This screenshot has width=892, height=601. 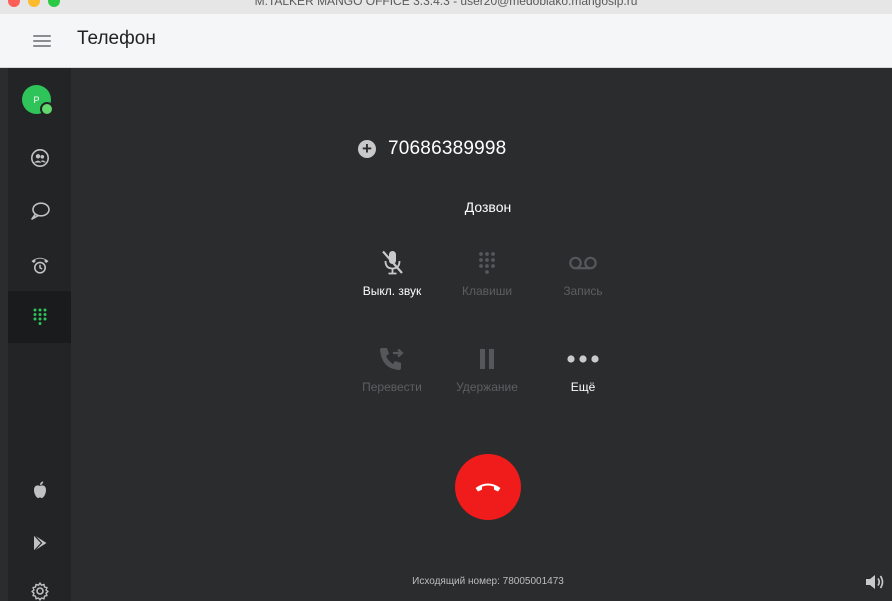 I want to click on phone-number: 70686389998, so click(x=447, y=148).